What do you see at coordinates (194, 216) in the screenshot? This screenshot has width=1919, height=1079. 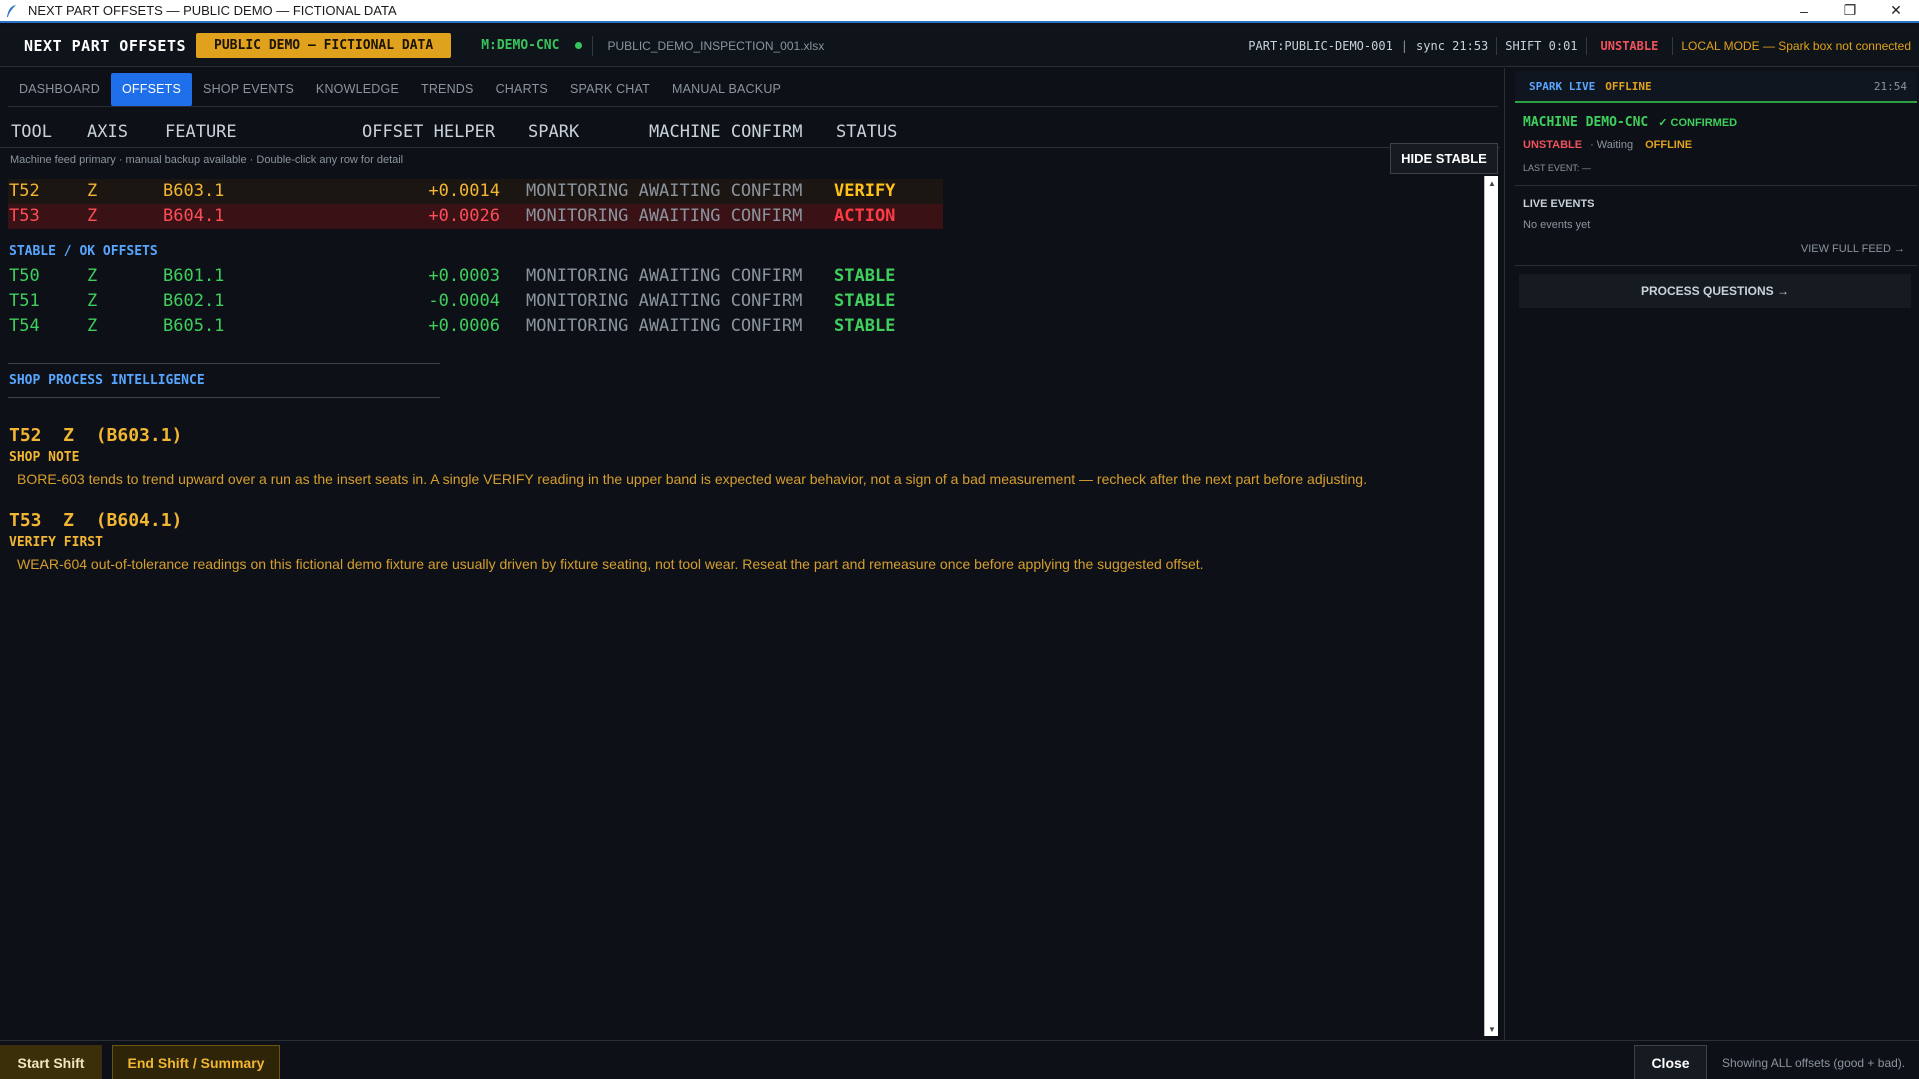 I see `row-feature: B604.1` at bounding box center [194, 216].